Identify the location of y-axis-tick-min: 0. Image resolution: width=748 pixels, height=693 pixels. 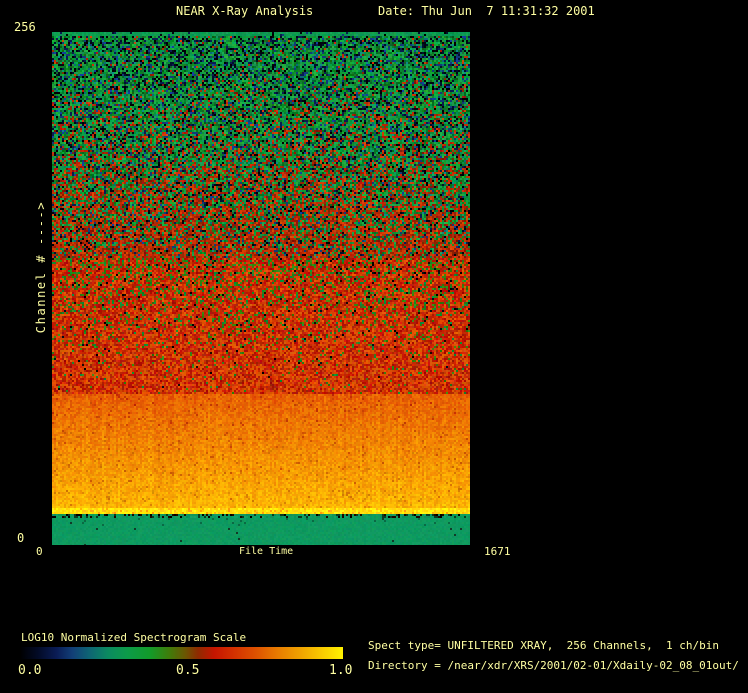
(21, 538).